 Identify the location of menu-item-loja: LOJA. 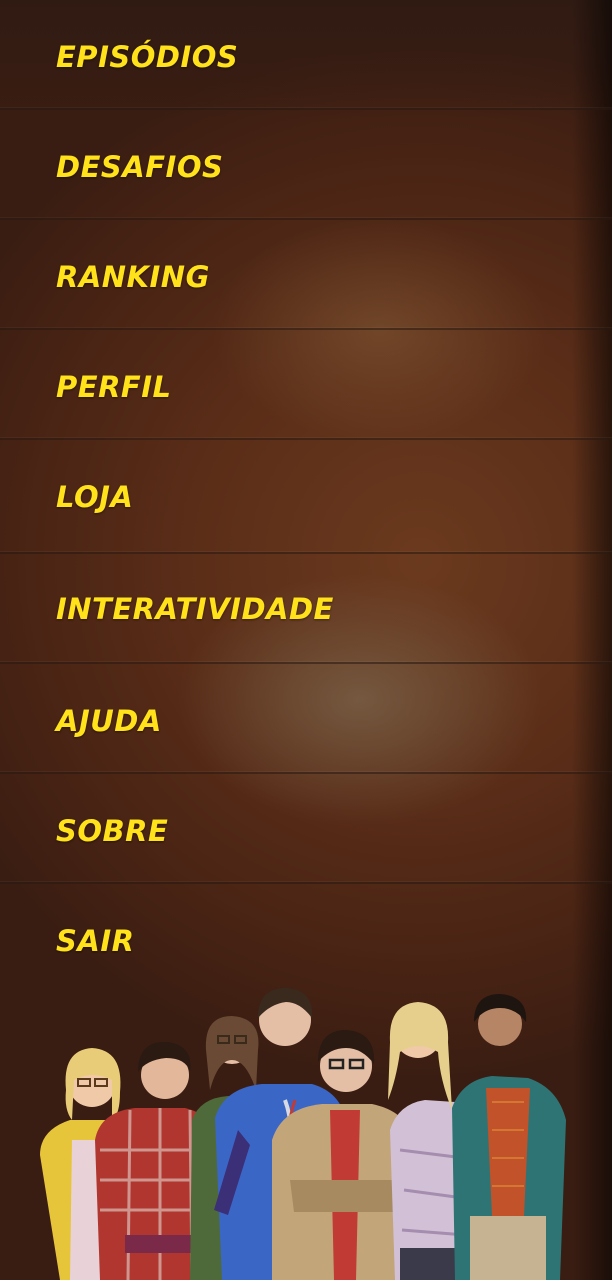
(306, 497).